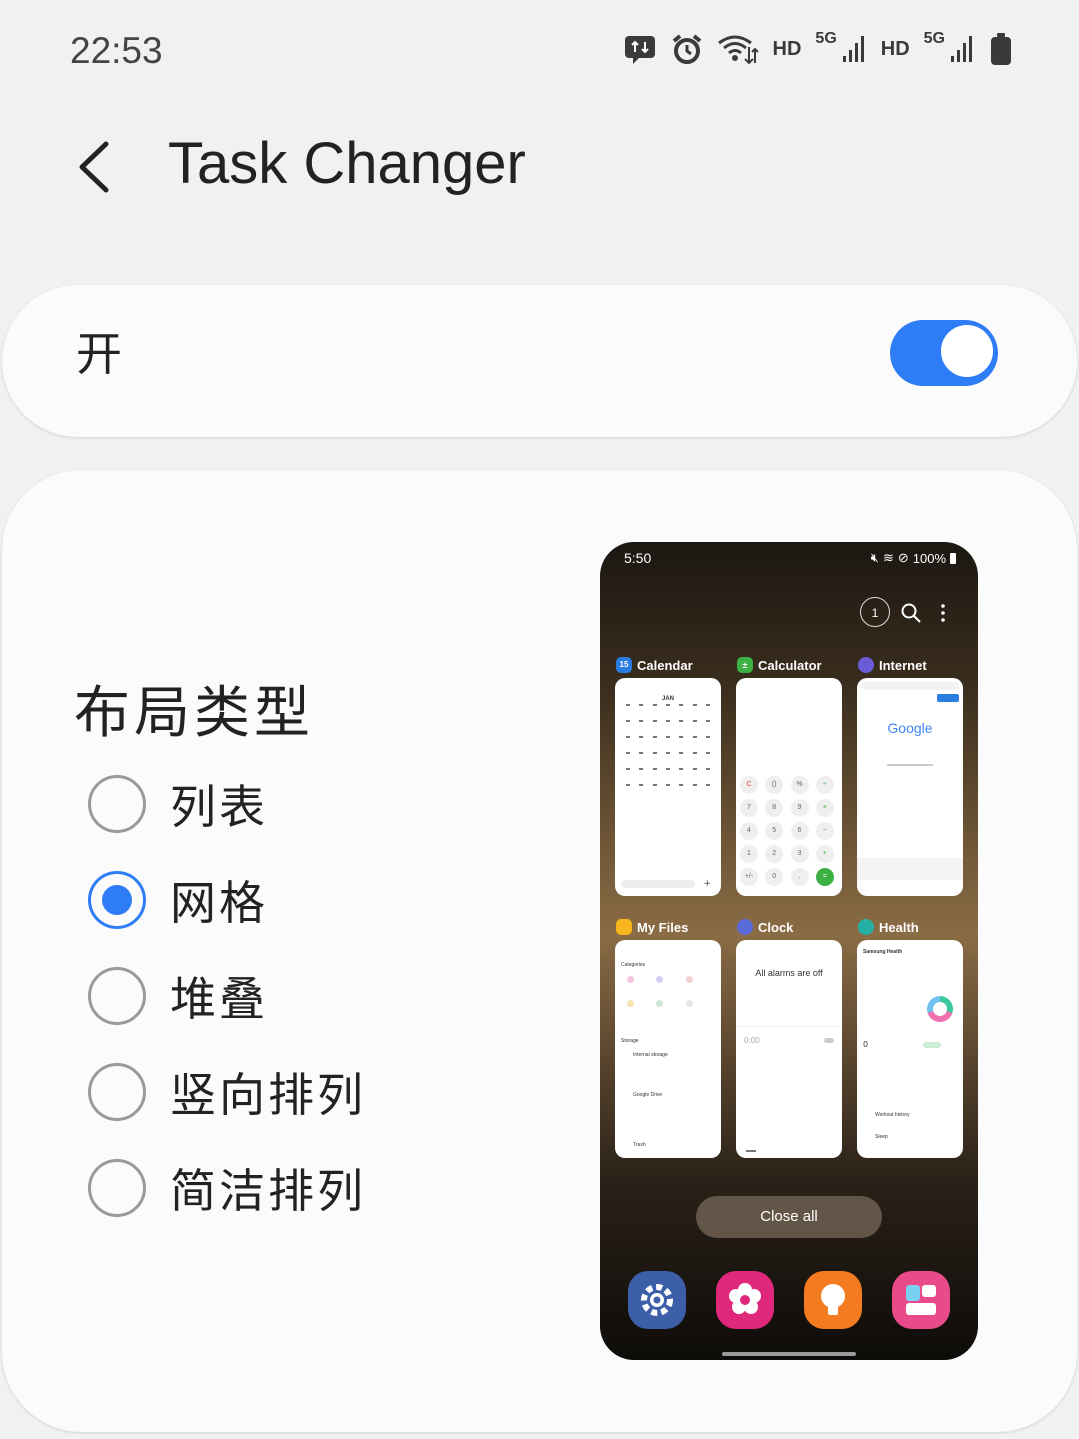 This screenshot has height=1439, width=1079. What do you see at coordinates (888, 557) in the screenshot?
I see `wifi-icon: ≋` at bounding box center [888, 557].